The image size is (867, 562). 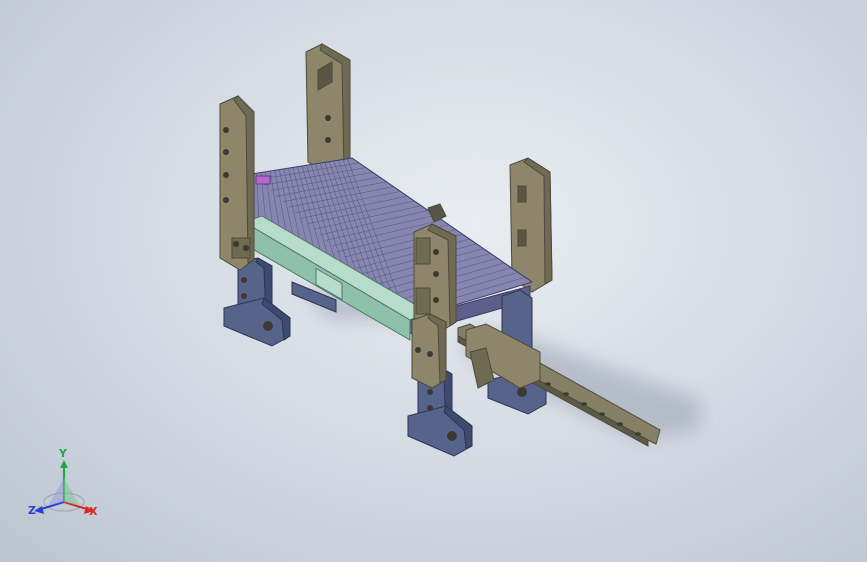 What do you see at coordinates (93, 511) in the screenshot?
I see `triad-x-label: X` at bounding box center [93, 511].